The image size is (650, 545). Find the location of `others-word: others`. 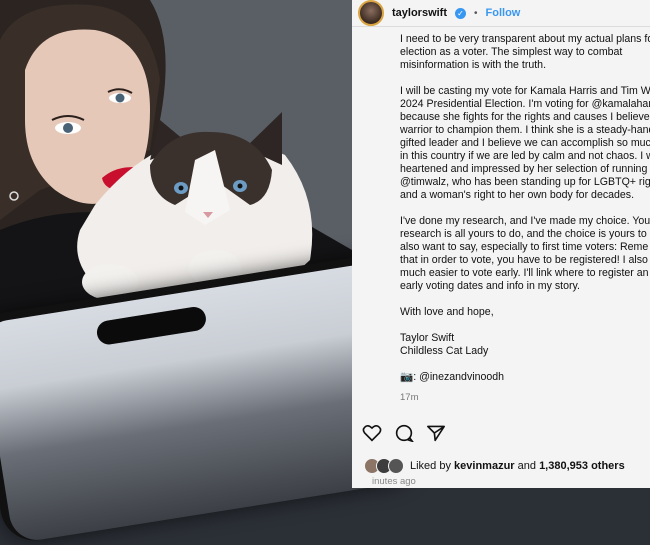

others-word: others is located at coordinates (608, 466).